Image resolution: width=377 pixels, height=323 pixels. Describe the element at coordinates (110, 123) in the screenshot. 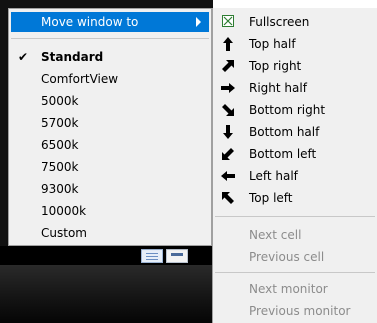

I see `menu-item-5700k: 5700k` at that location.